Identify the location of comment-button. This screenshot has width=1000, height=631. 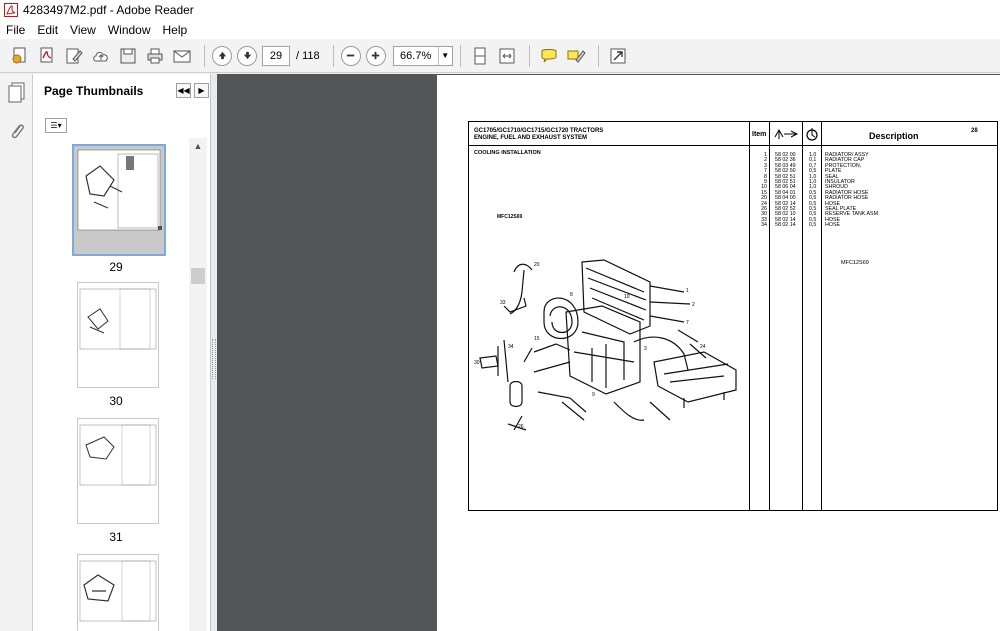
(549, 56).